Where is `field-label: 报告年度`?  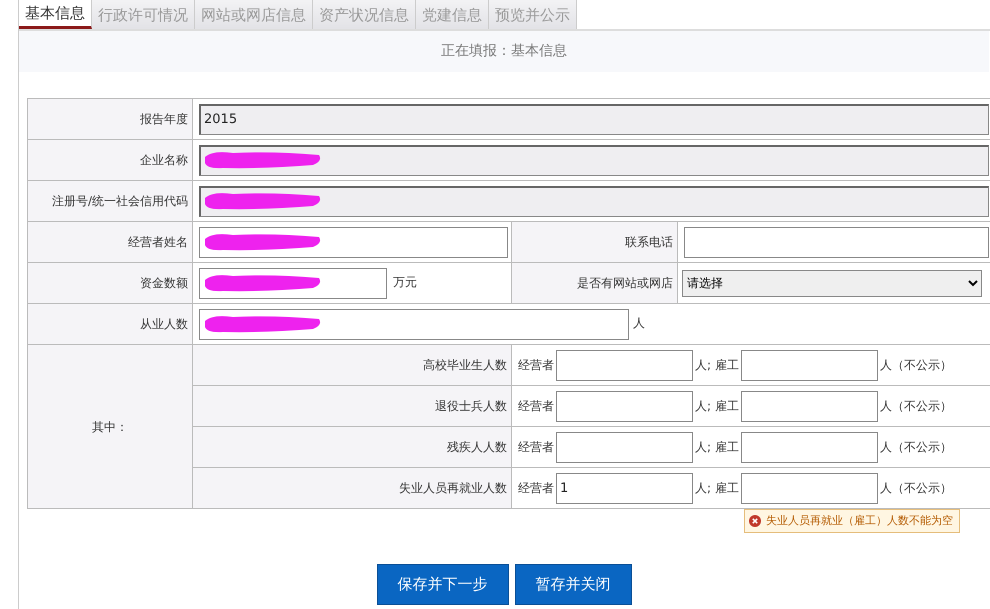
field-label: 报告年度 is located at coordinates (110, 119).